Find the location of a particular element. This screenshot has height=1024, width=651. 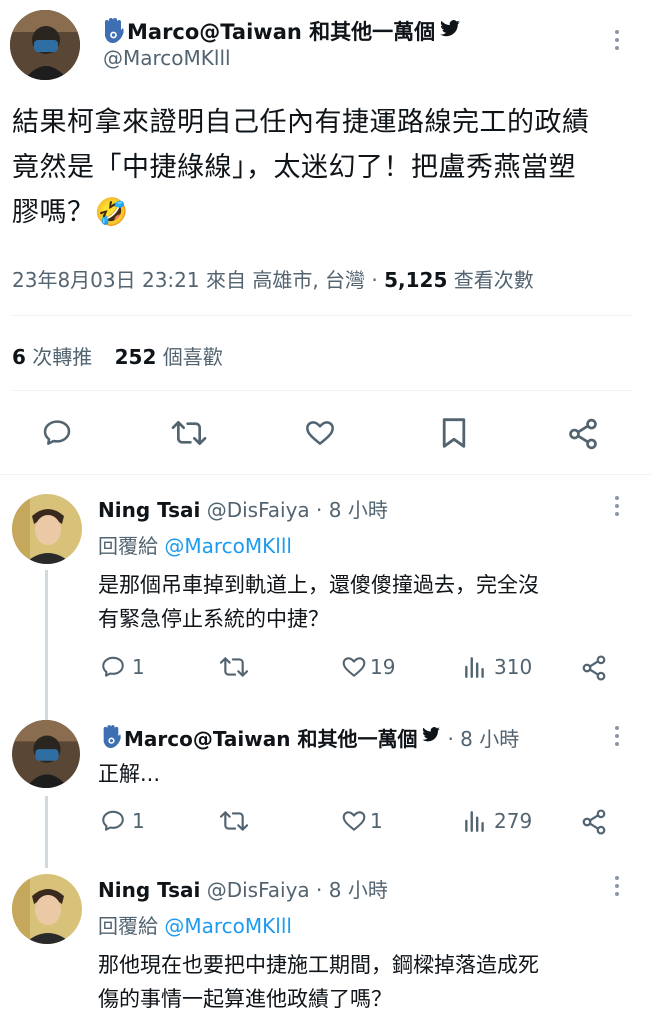

view-count: 279 is located at coordinates (513, 821).